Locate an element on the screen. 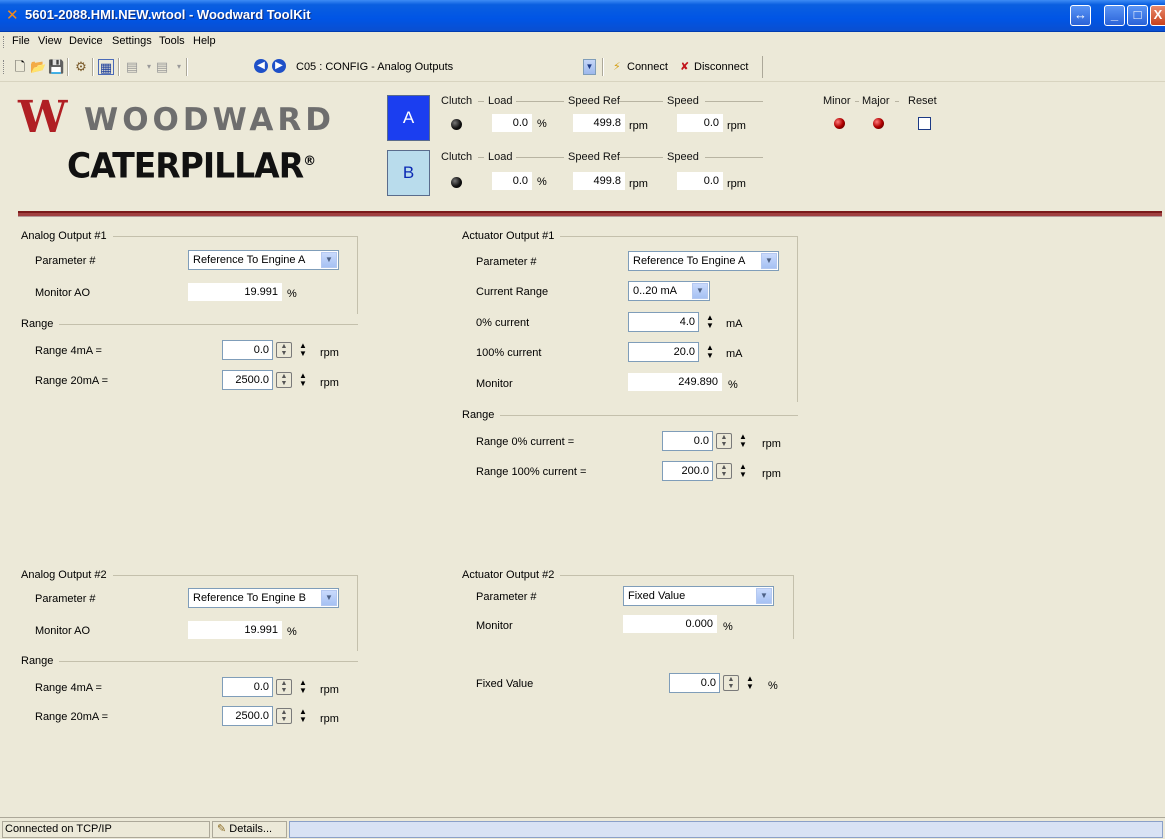 This screenshot has height=839, width=1165. page-selector: C05 : CONFIG - Analog Outputs ▼ is located at coordinates (446, 68).